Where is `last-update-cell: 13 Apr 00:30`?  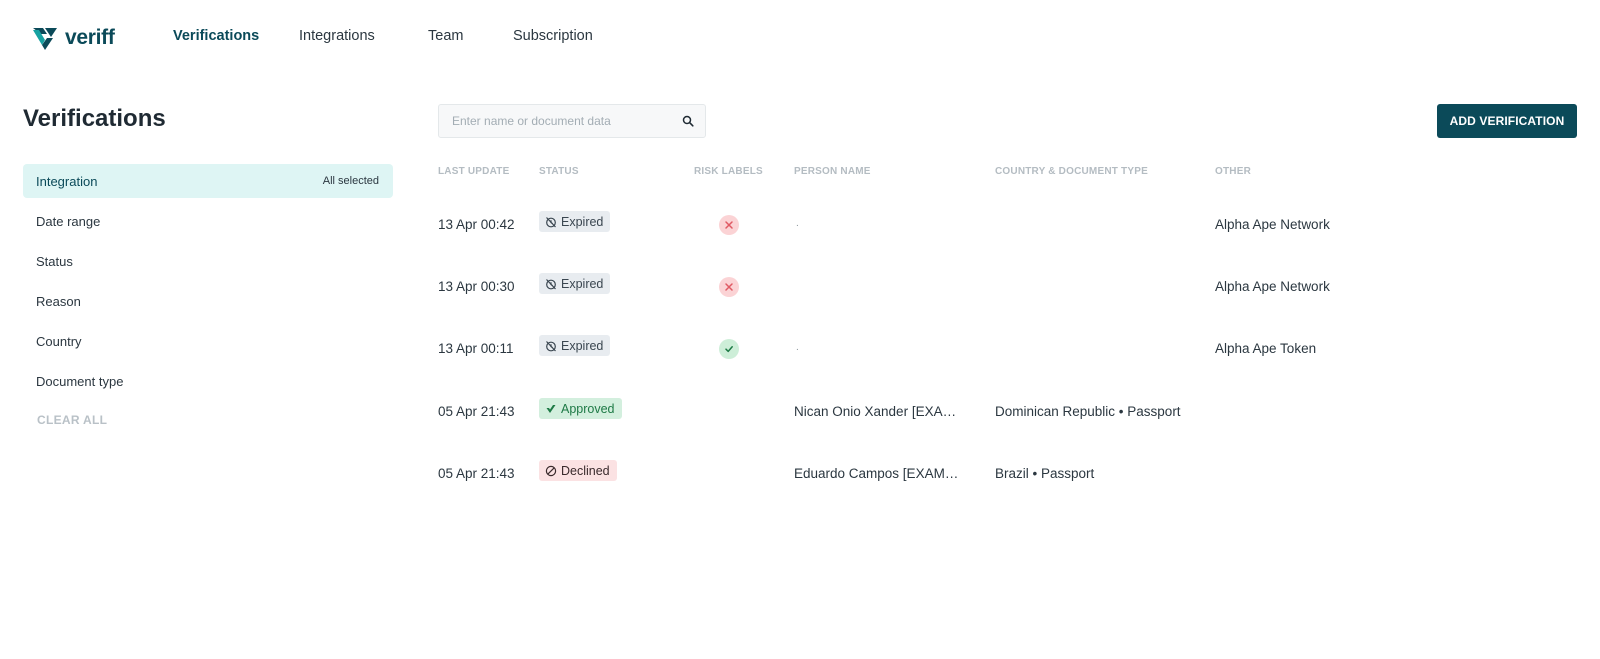 last-update-cell: 13 Apr 00:30 is located at coordinates (476, 286).